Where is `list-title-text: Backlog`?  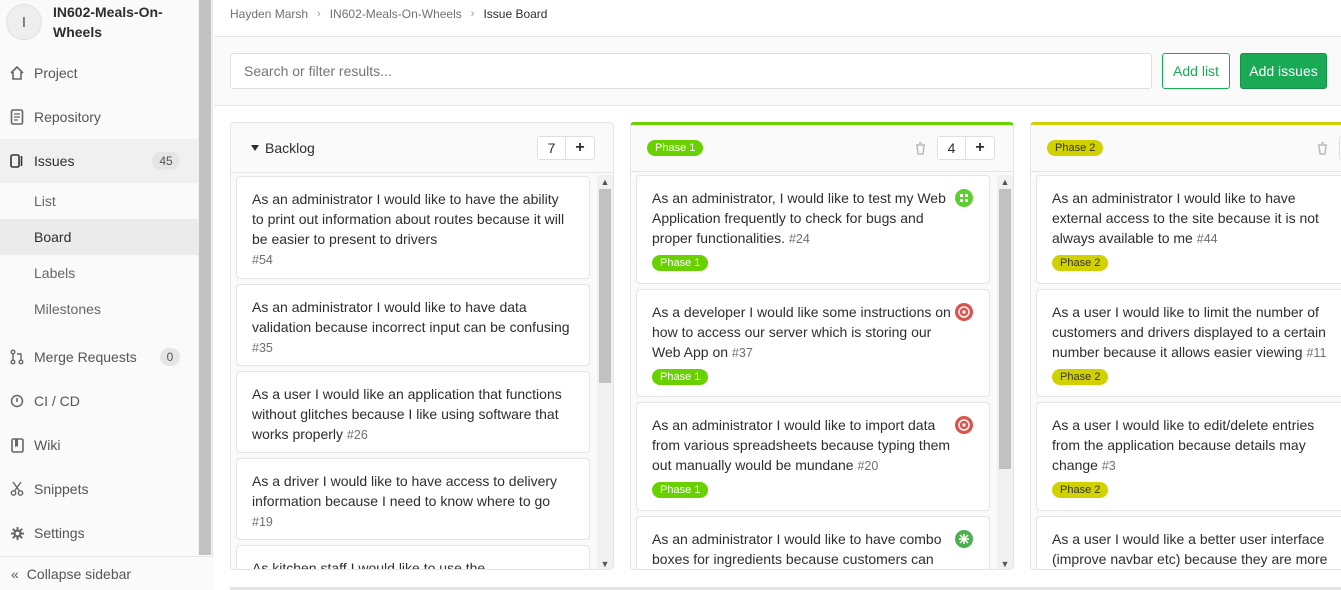
list-title-text: Backlog is located at coordinates (290, 147).